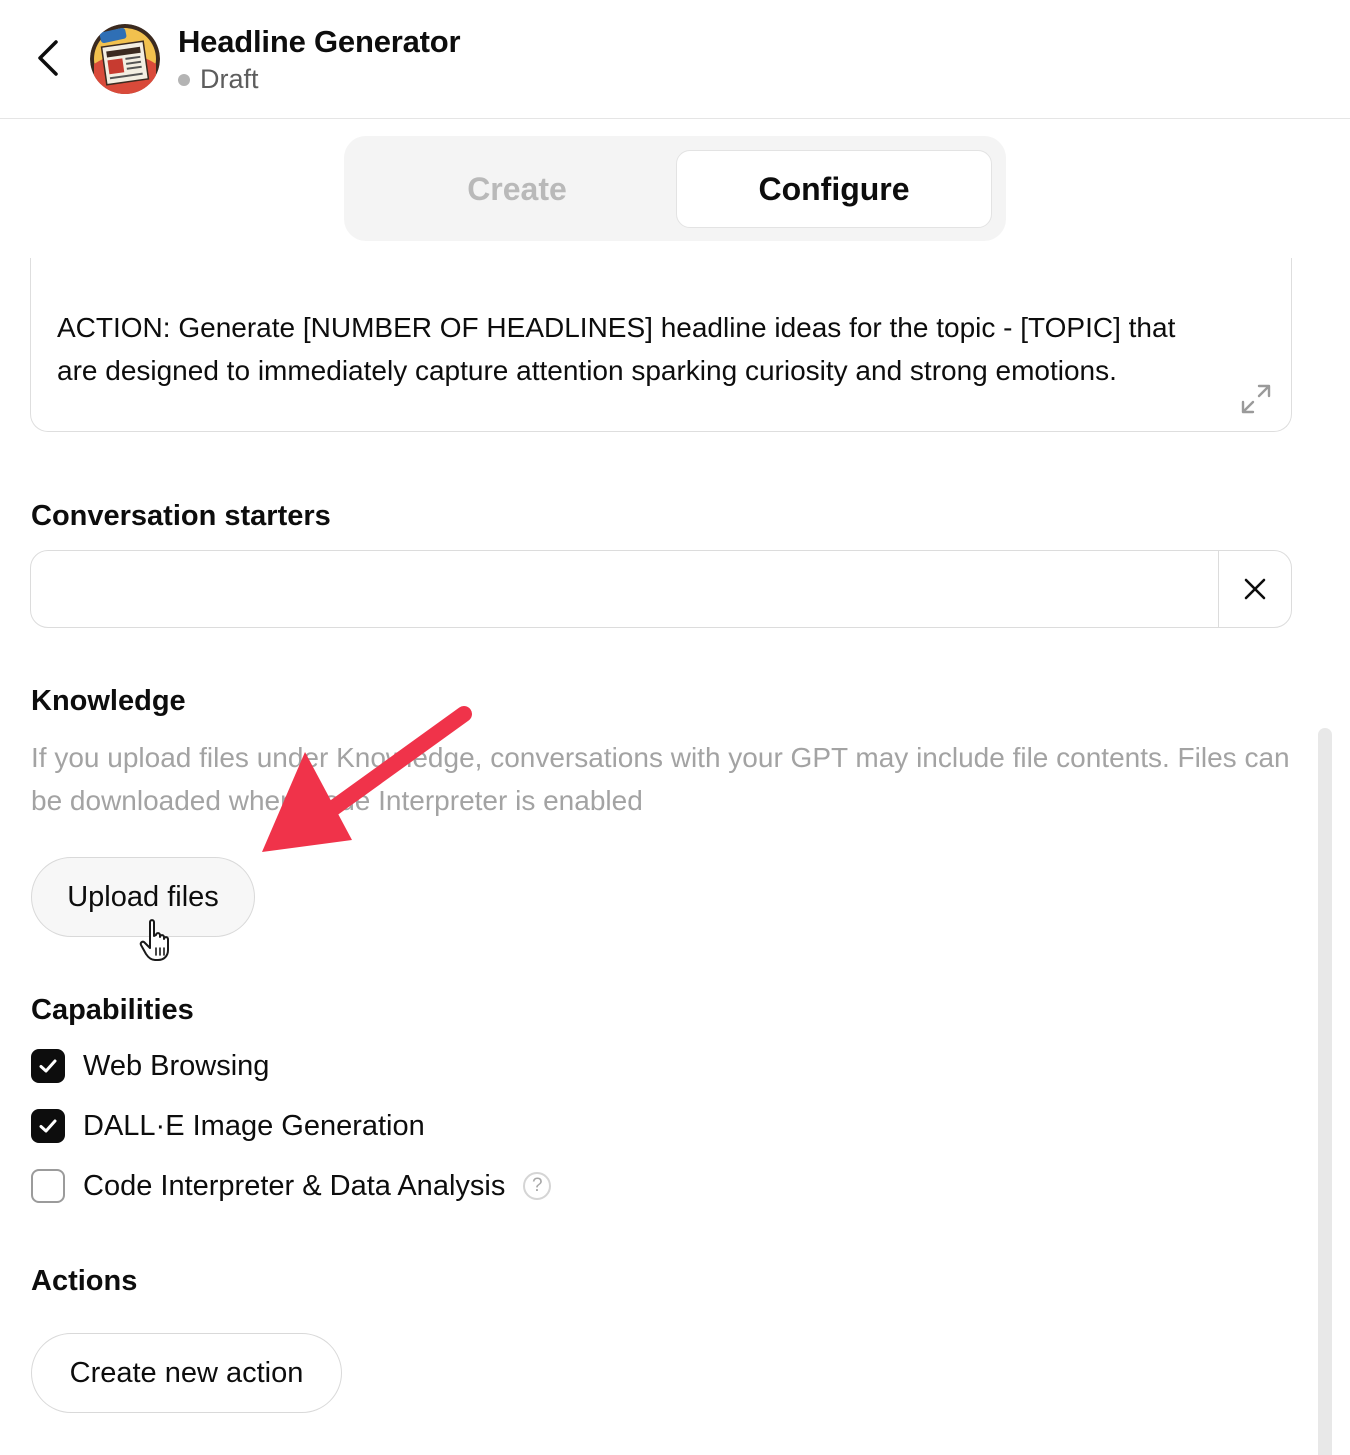 The height and width of the screenshot is (1455, 1350). What do you see at coordinates (108, 701) in the screenshot?
I see `knowledge-heading: Knowledge` at bounding box center [108, 701].